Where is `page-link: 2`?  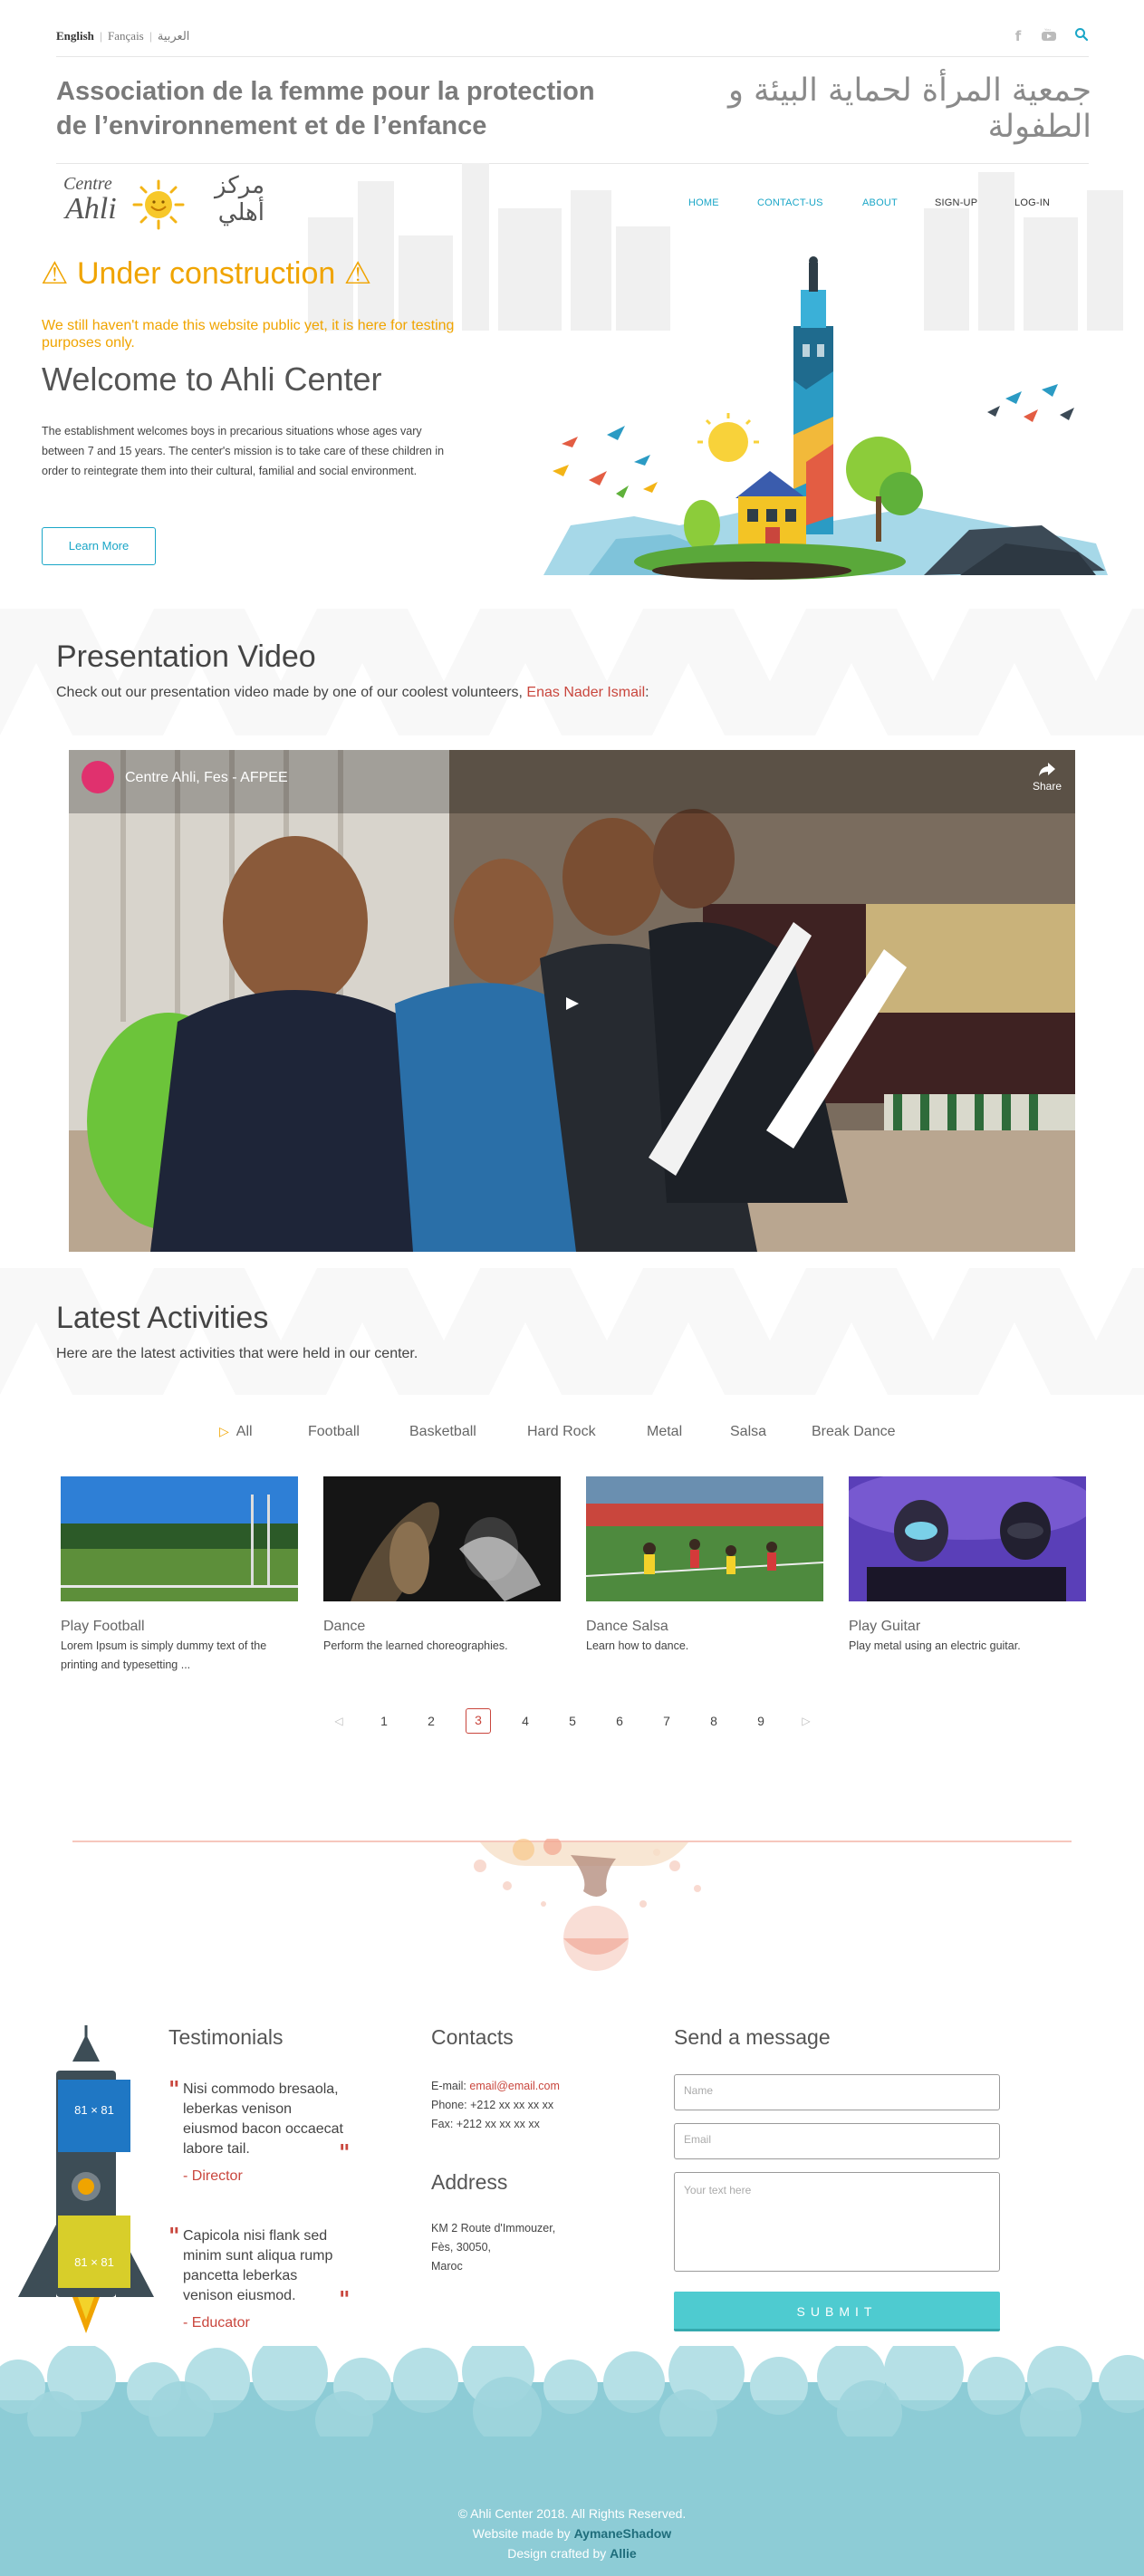 page-link: 2 is located at coordinates (431, 1721).